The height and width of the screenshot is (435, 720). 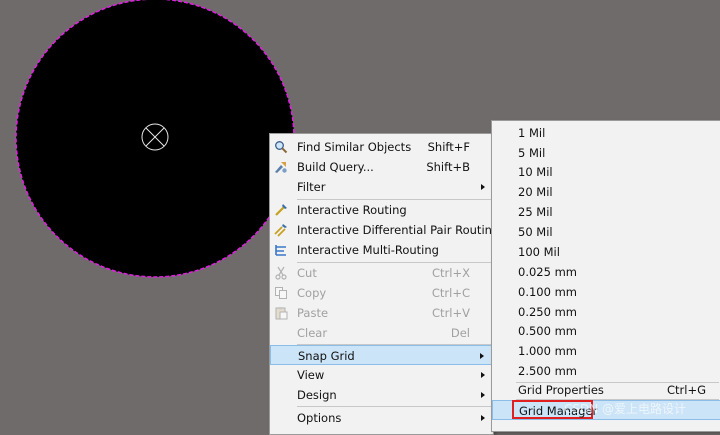 What do you see at coordinates (281, 273) in the screenshot?
I see `cut-icon` at bounding box center [281, 273].